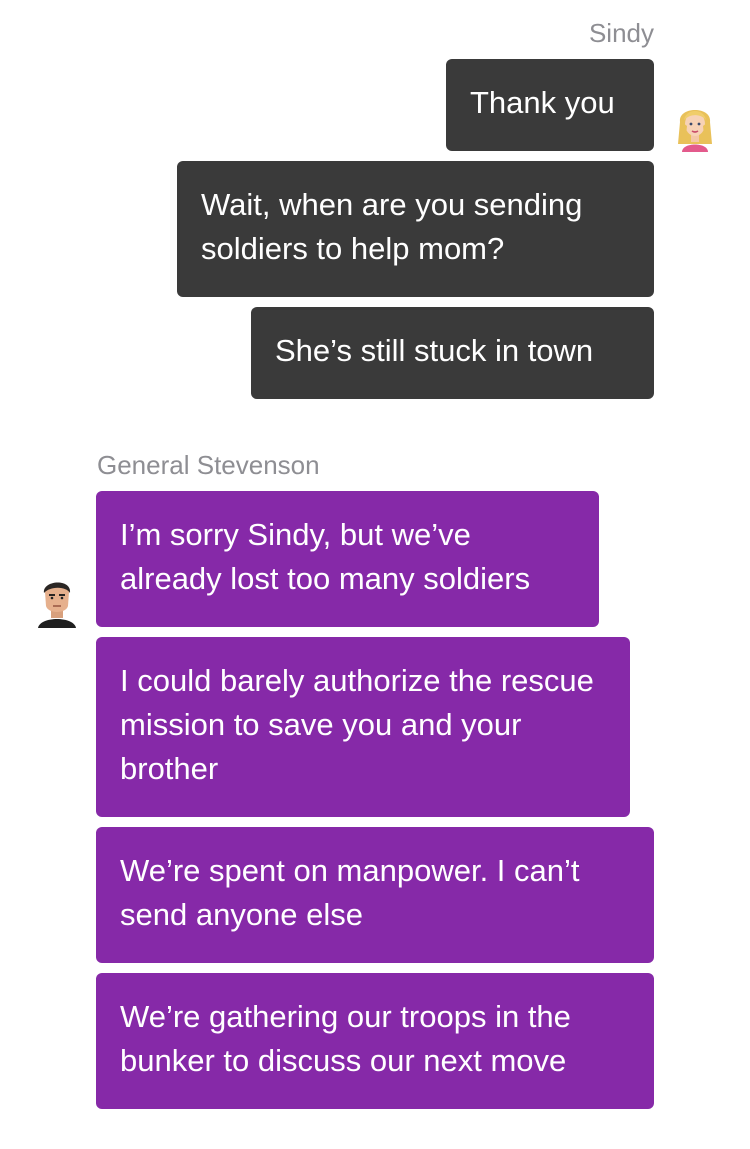  I want to click on sindy-avatar-icon, so click(695, 126).